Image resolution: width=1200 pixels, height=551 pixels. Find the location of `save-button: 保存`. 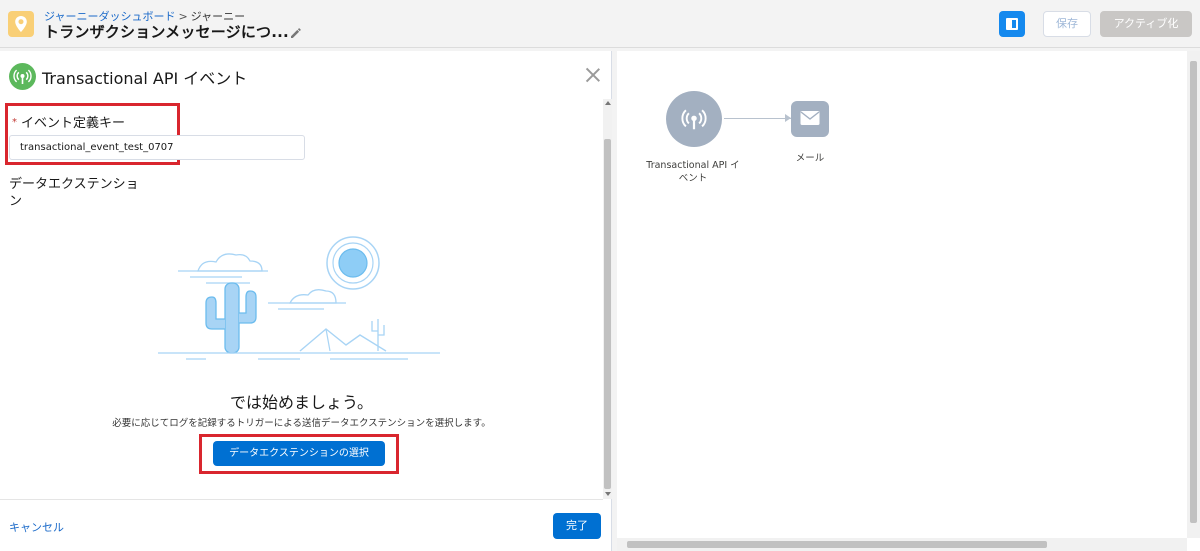

save-button: 保存 is located at coordinates (1067, 24).